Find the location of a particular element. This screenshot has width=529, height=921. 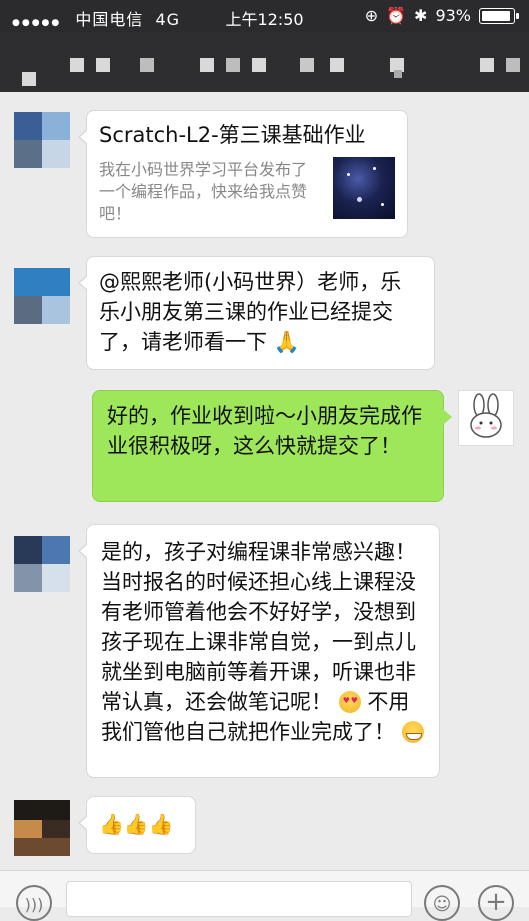

battery-icon is located at coordinates (499, 15).